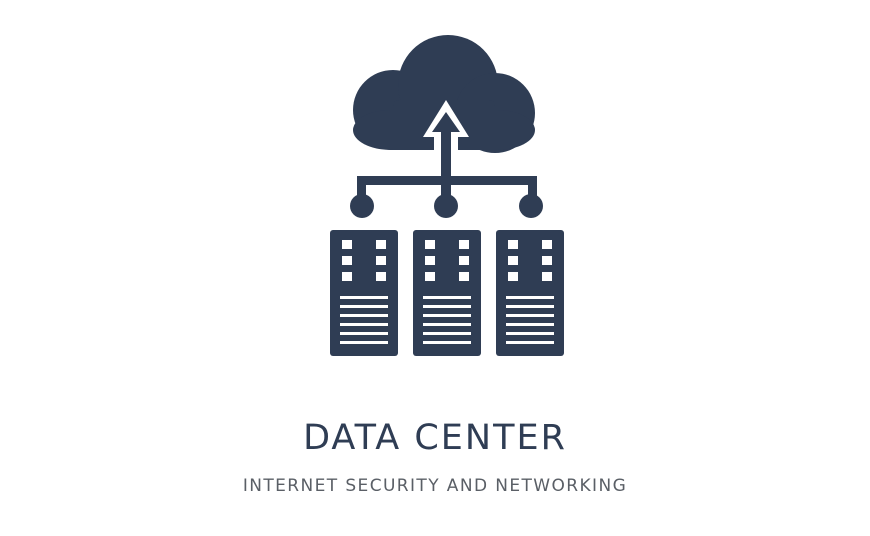 Image resolution: width=870 pixels, height=536 pixels. I want to click on network-lines-icon, so click(446, 197).